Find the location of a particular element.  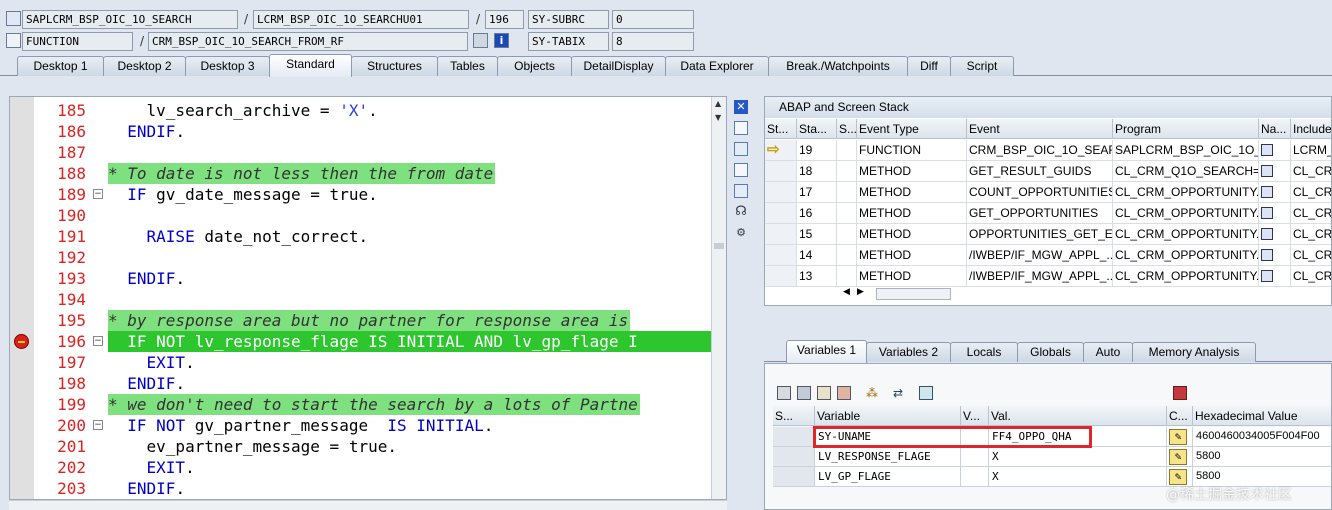

navigate-icon: ⇄ is located at coordinates (898, 393).